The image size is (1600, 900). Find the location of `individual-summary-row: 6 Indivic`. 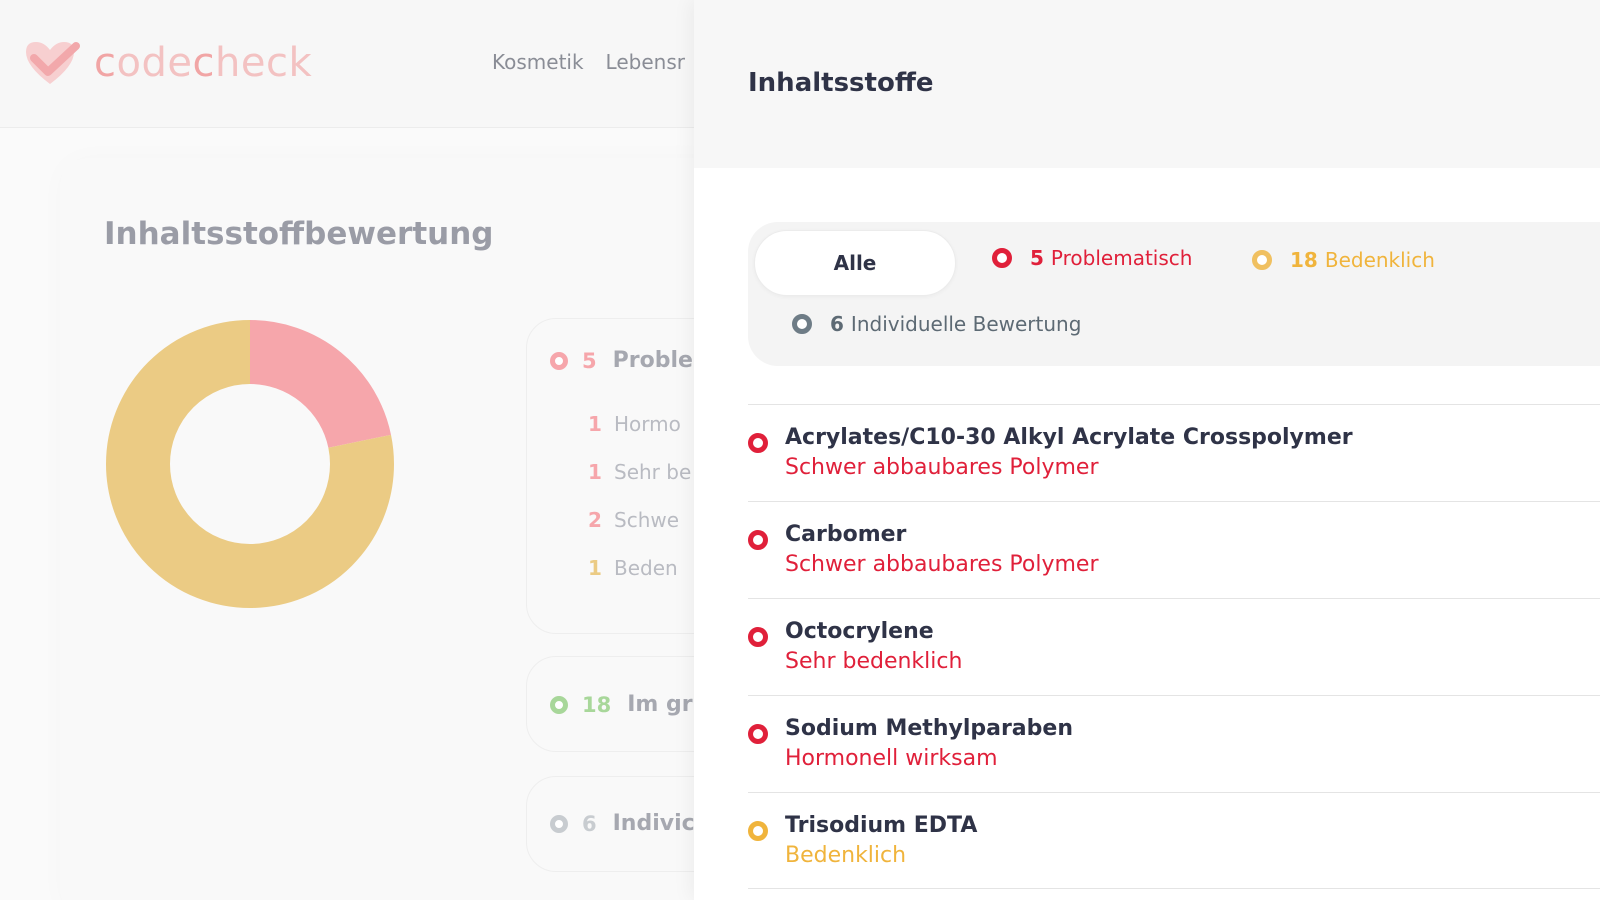

individual-summary-row: 6 Indivic is located at coordinates (622, 823).